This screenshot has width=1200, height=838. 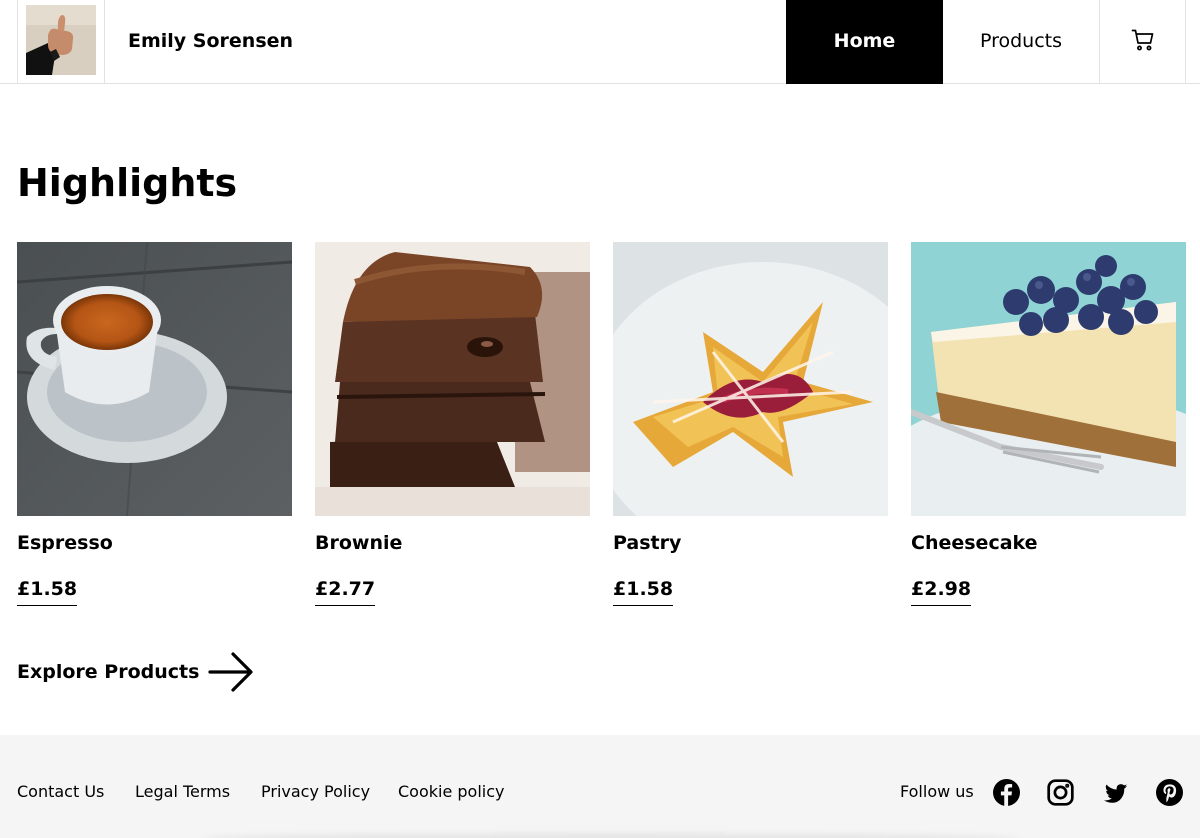 I want to click on product-card: Pastry £1.58, so click(x=750, y=424).